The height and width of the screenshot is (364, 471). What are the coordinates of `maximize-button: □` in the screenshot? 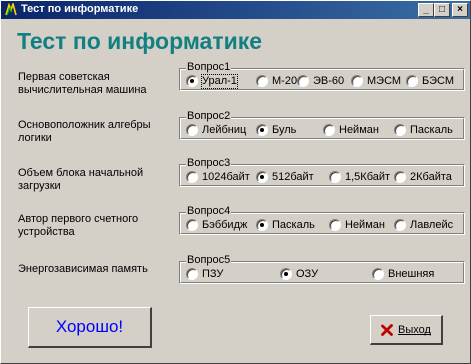 It's located at (442, 10).